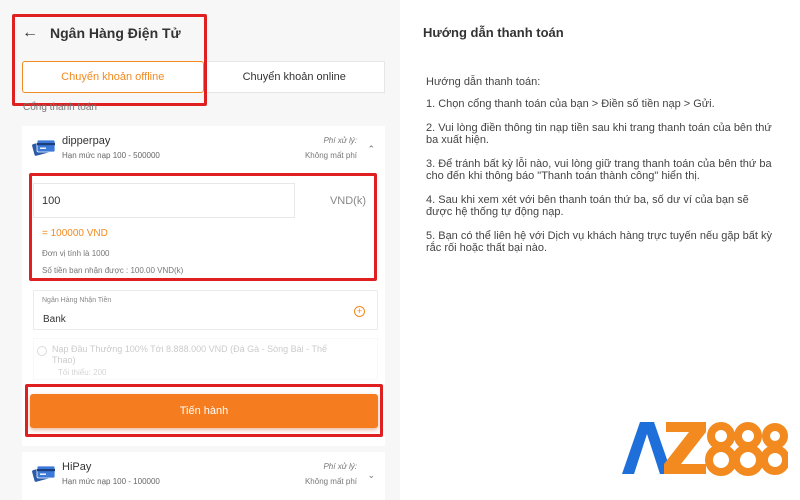  I want to click on submit-button: Tiến hành, so click(204, 411).